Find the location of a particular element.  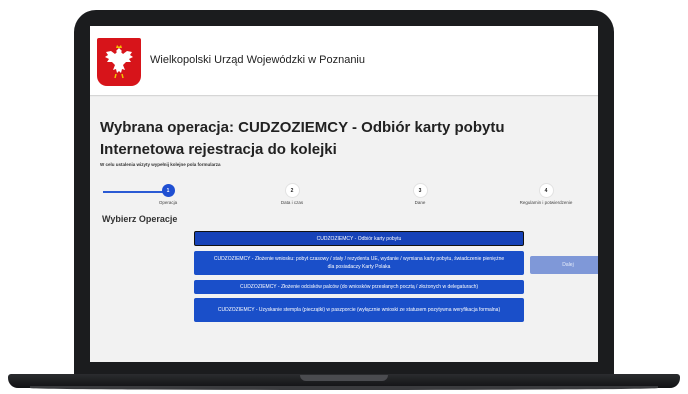

next-button: Dalej is located at coordinates (564, 265).